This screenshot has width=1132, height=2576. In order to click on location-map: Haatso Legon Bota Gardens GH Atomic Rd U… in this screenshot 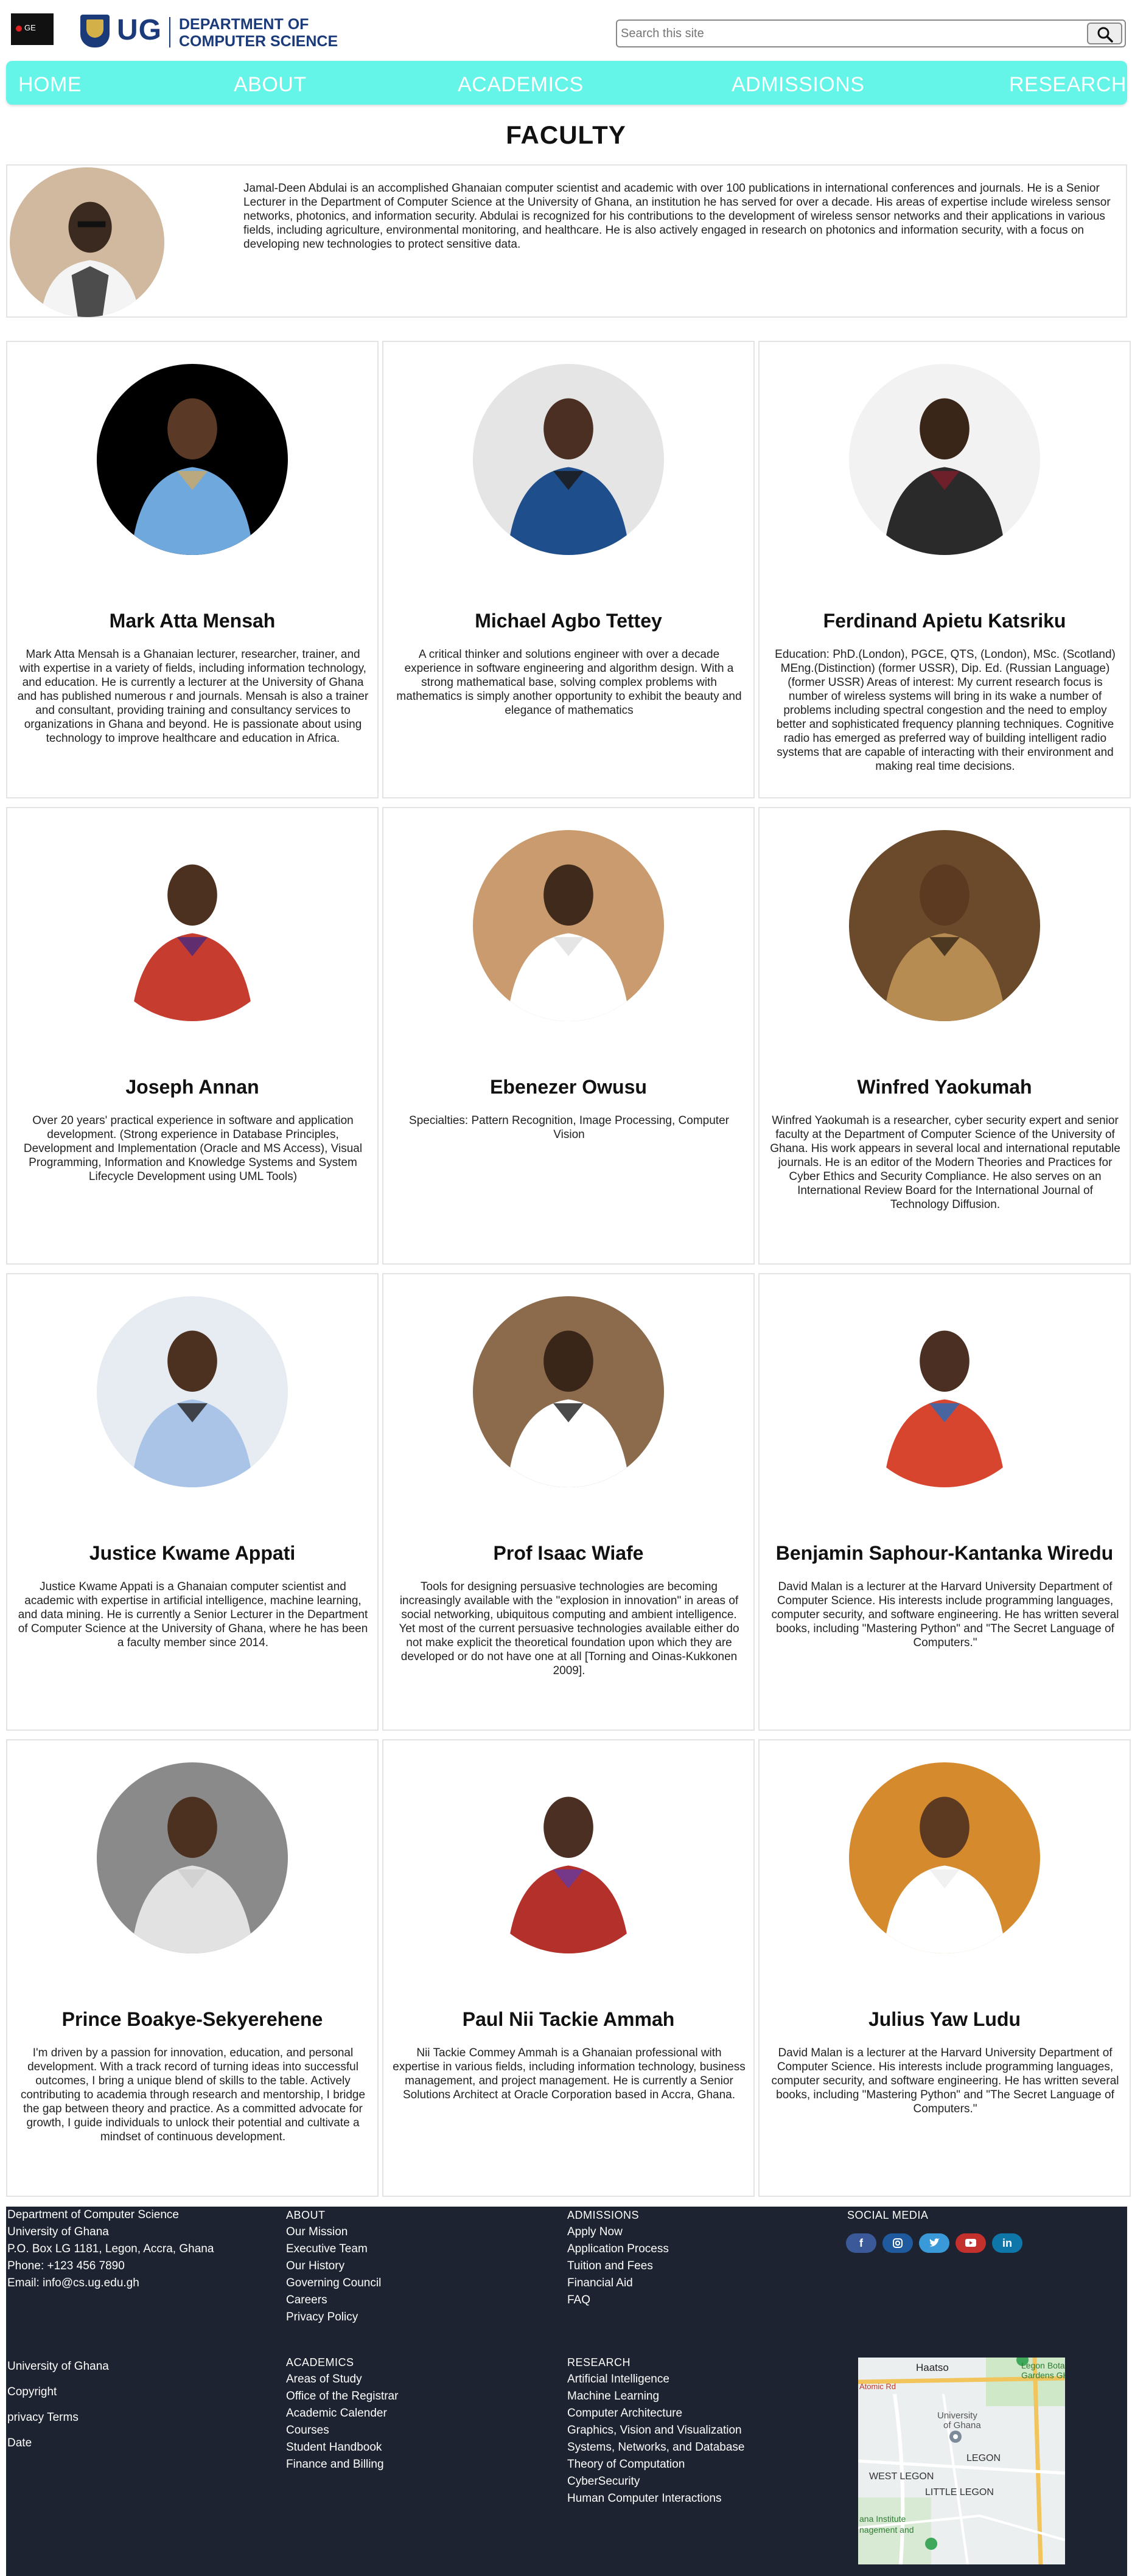, I will do `click(961, 2461)`.